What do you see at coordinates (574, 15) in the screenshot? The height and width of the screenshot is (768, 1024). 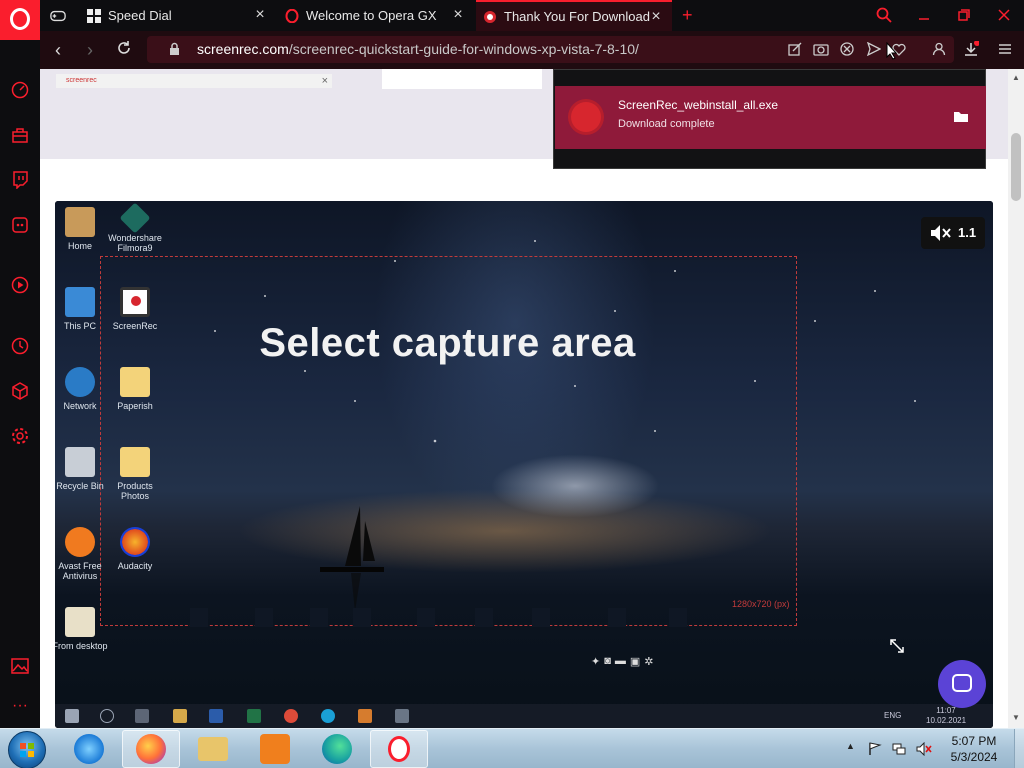 I see `tab-thank-you: Thank You For Downloadin ×` at bounding box center [574, 15].